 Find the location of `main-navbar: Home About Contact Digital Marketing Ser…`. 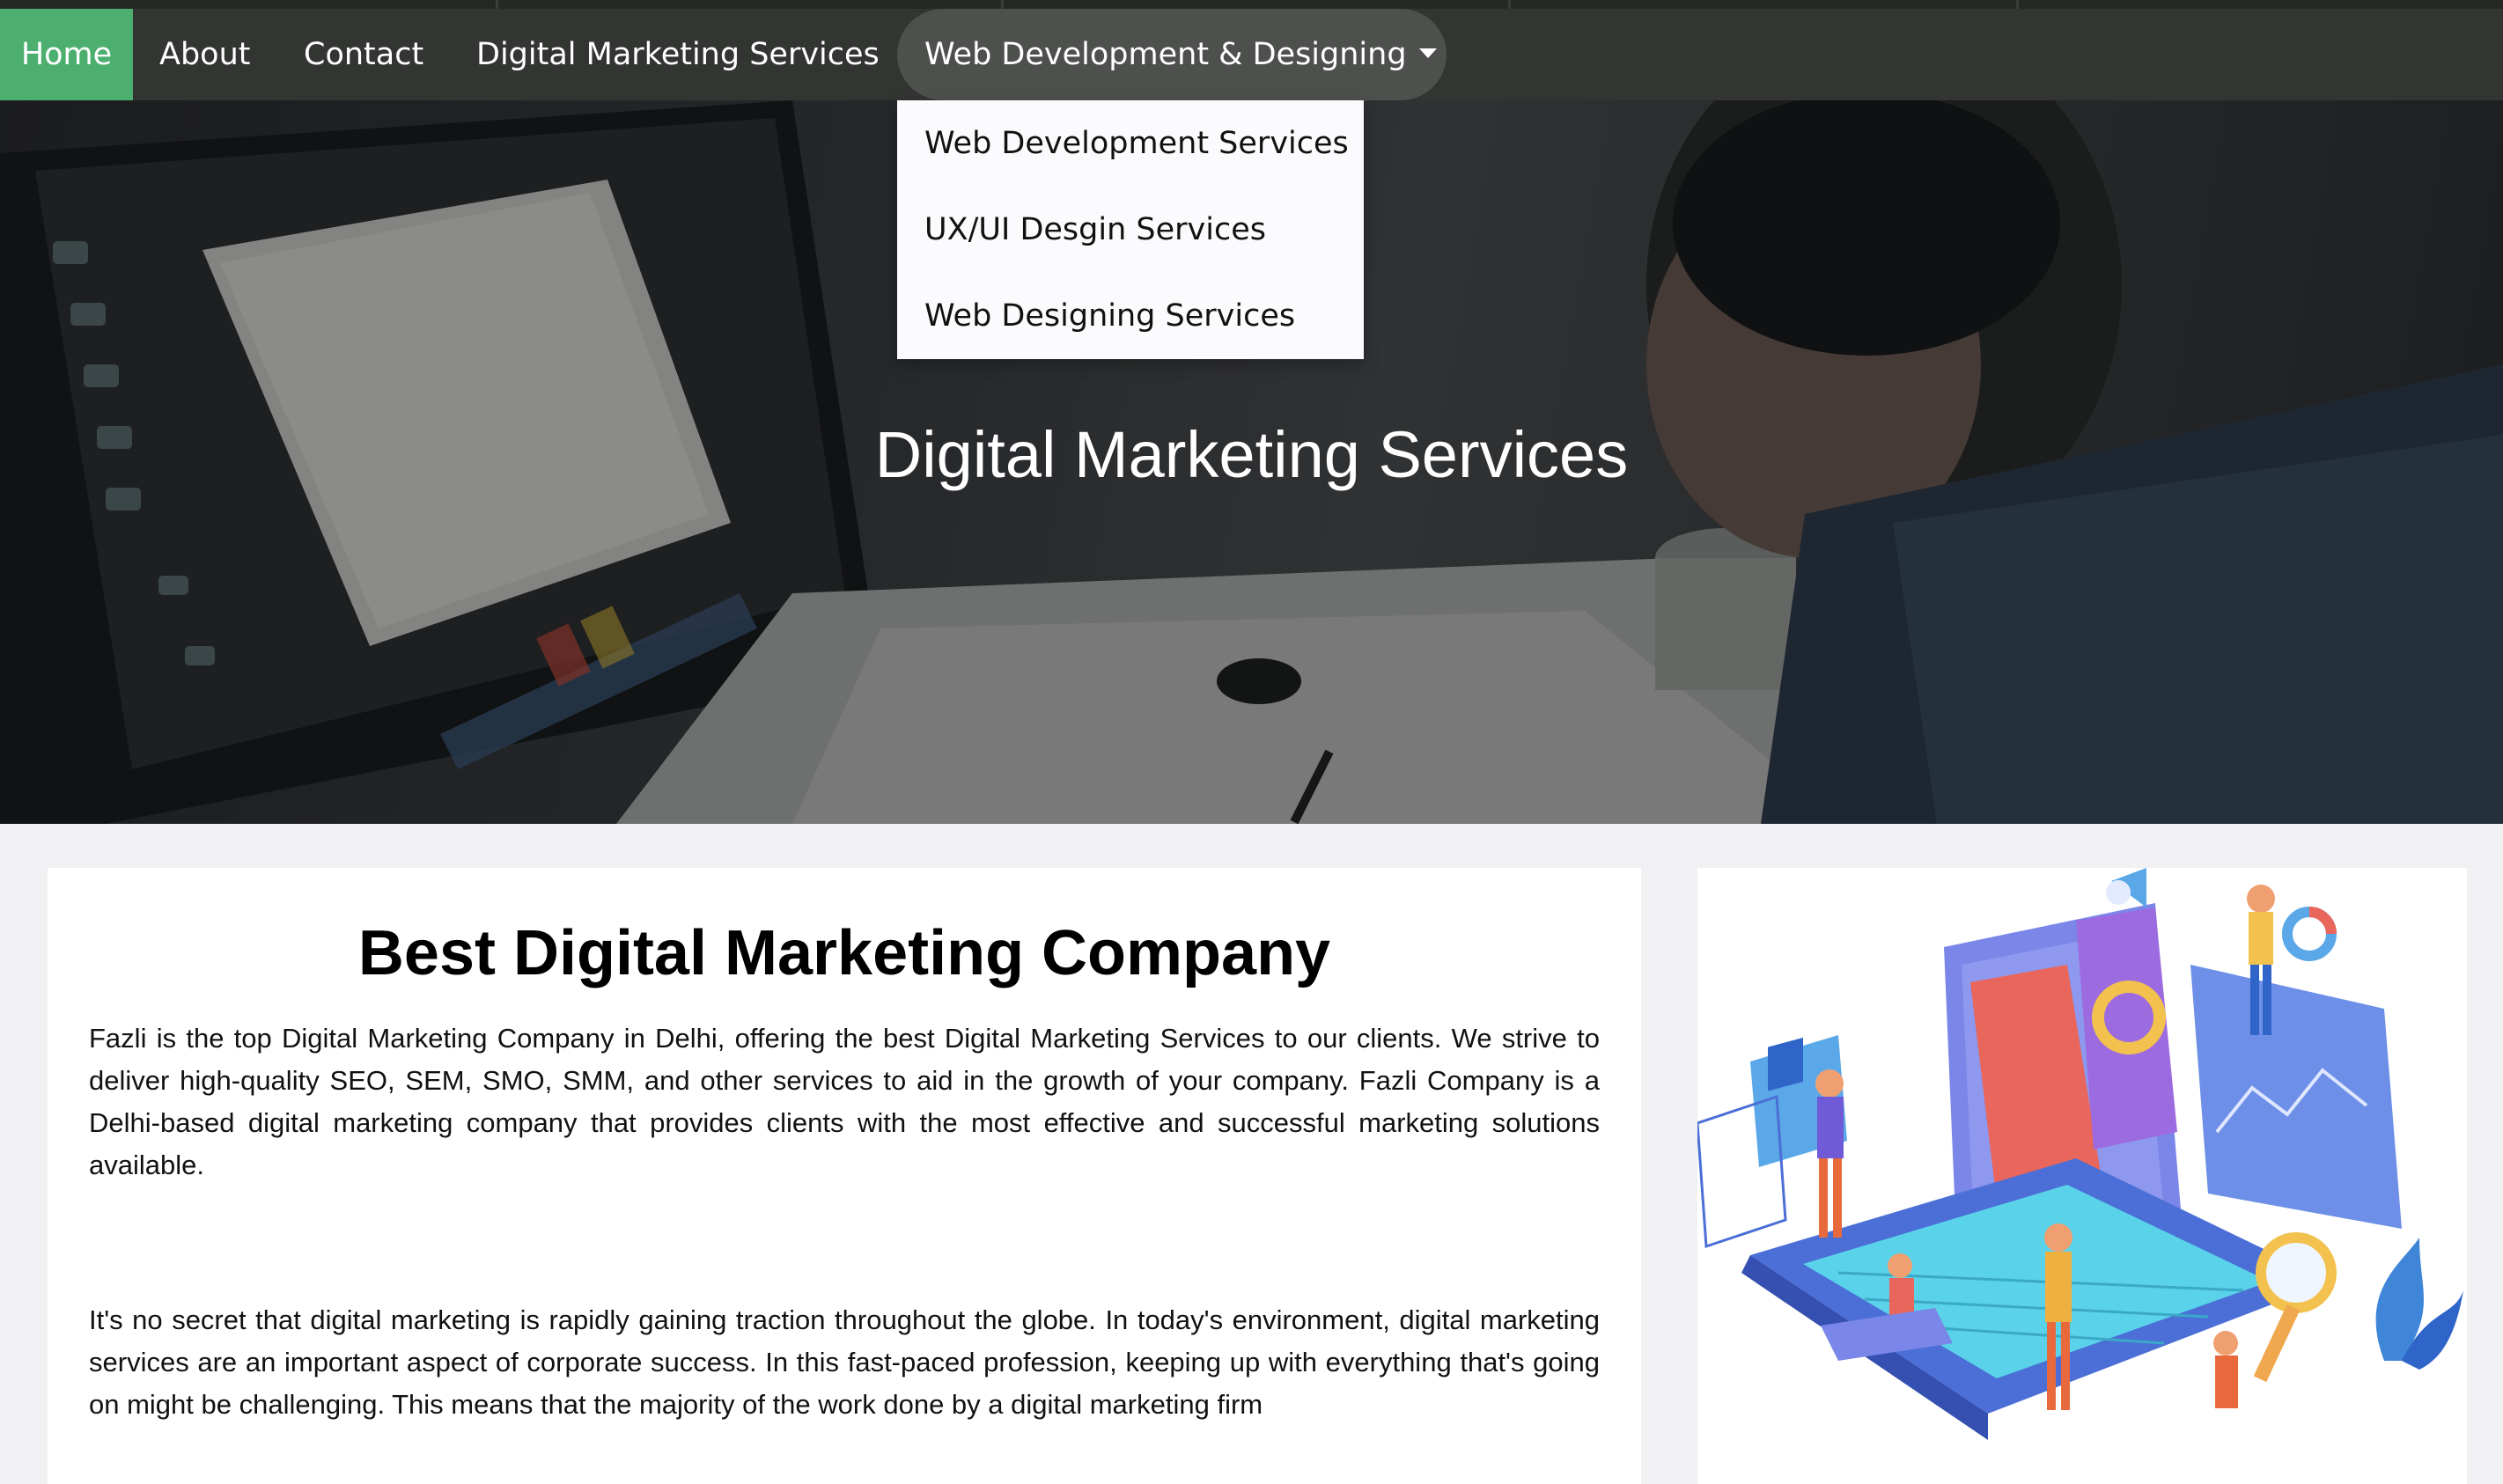

main-navbar: Home About Contact Digital Marketing Ser… is located at coordinates (1251, 54).